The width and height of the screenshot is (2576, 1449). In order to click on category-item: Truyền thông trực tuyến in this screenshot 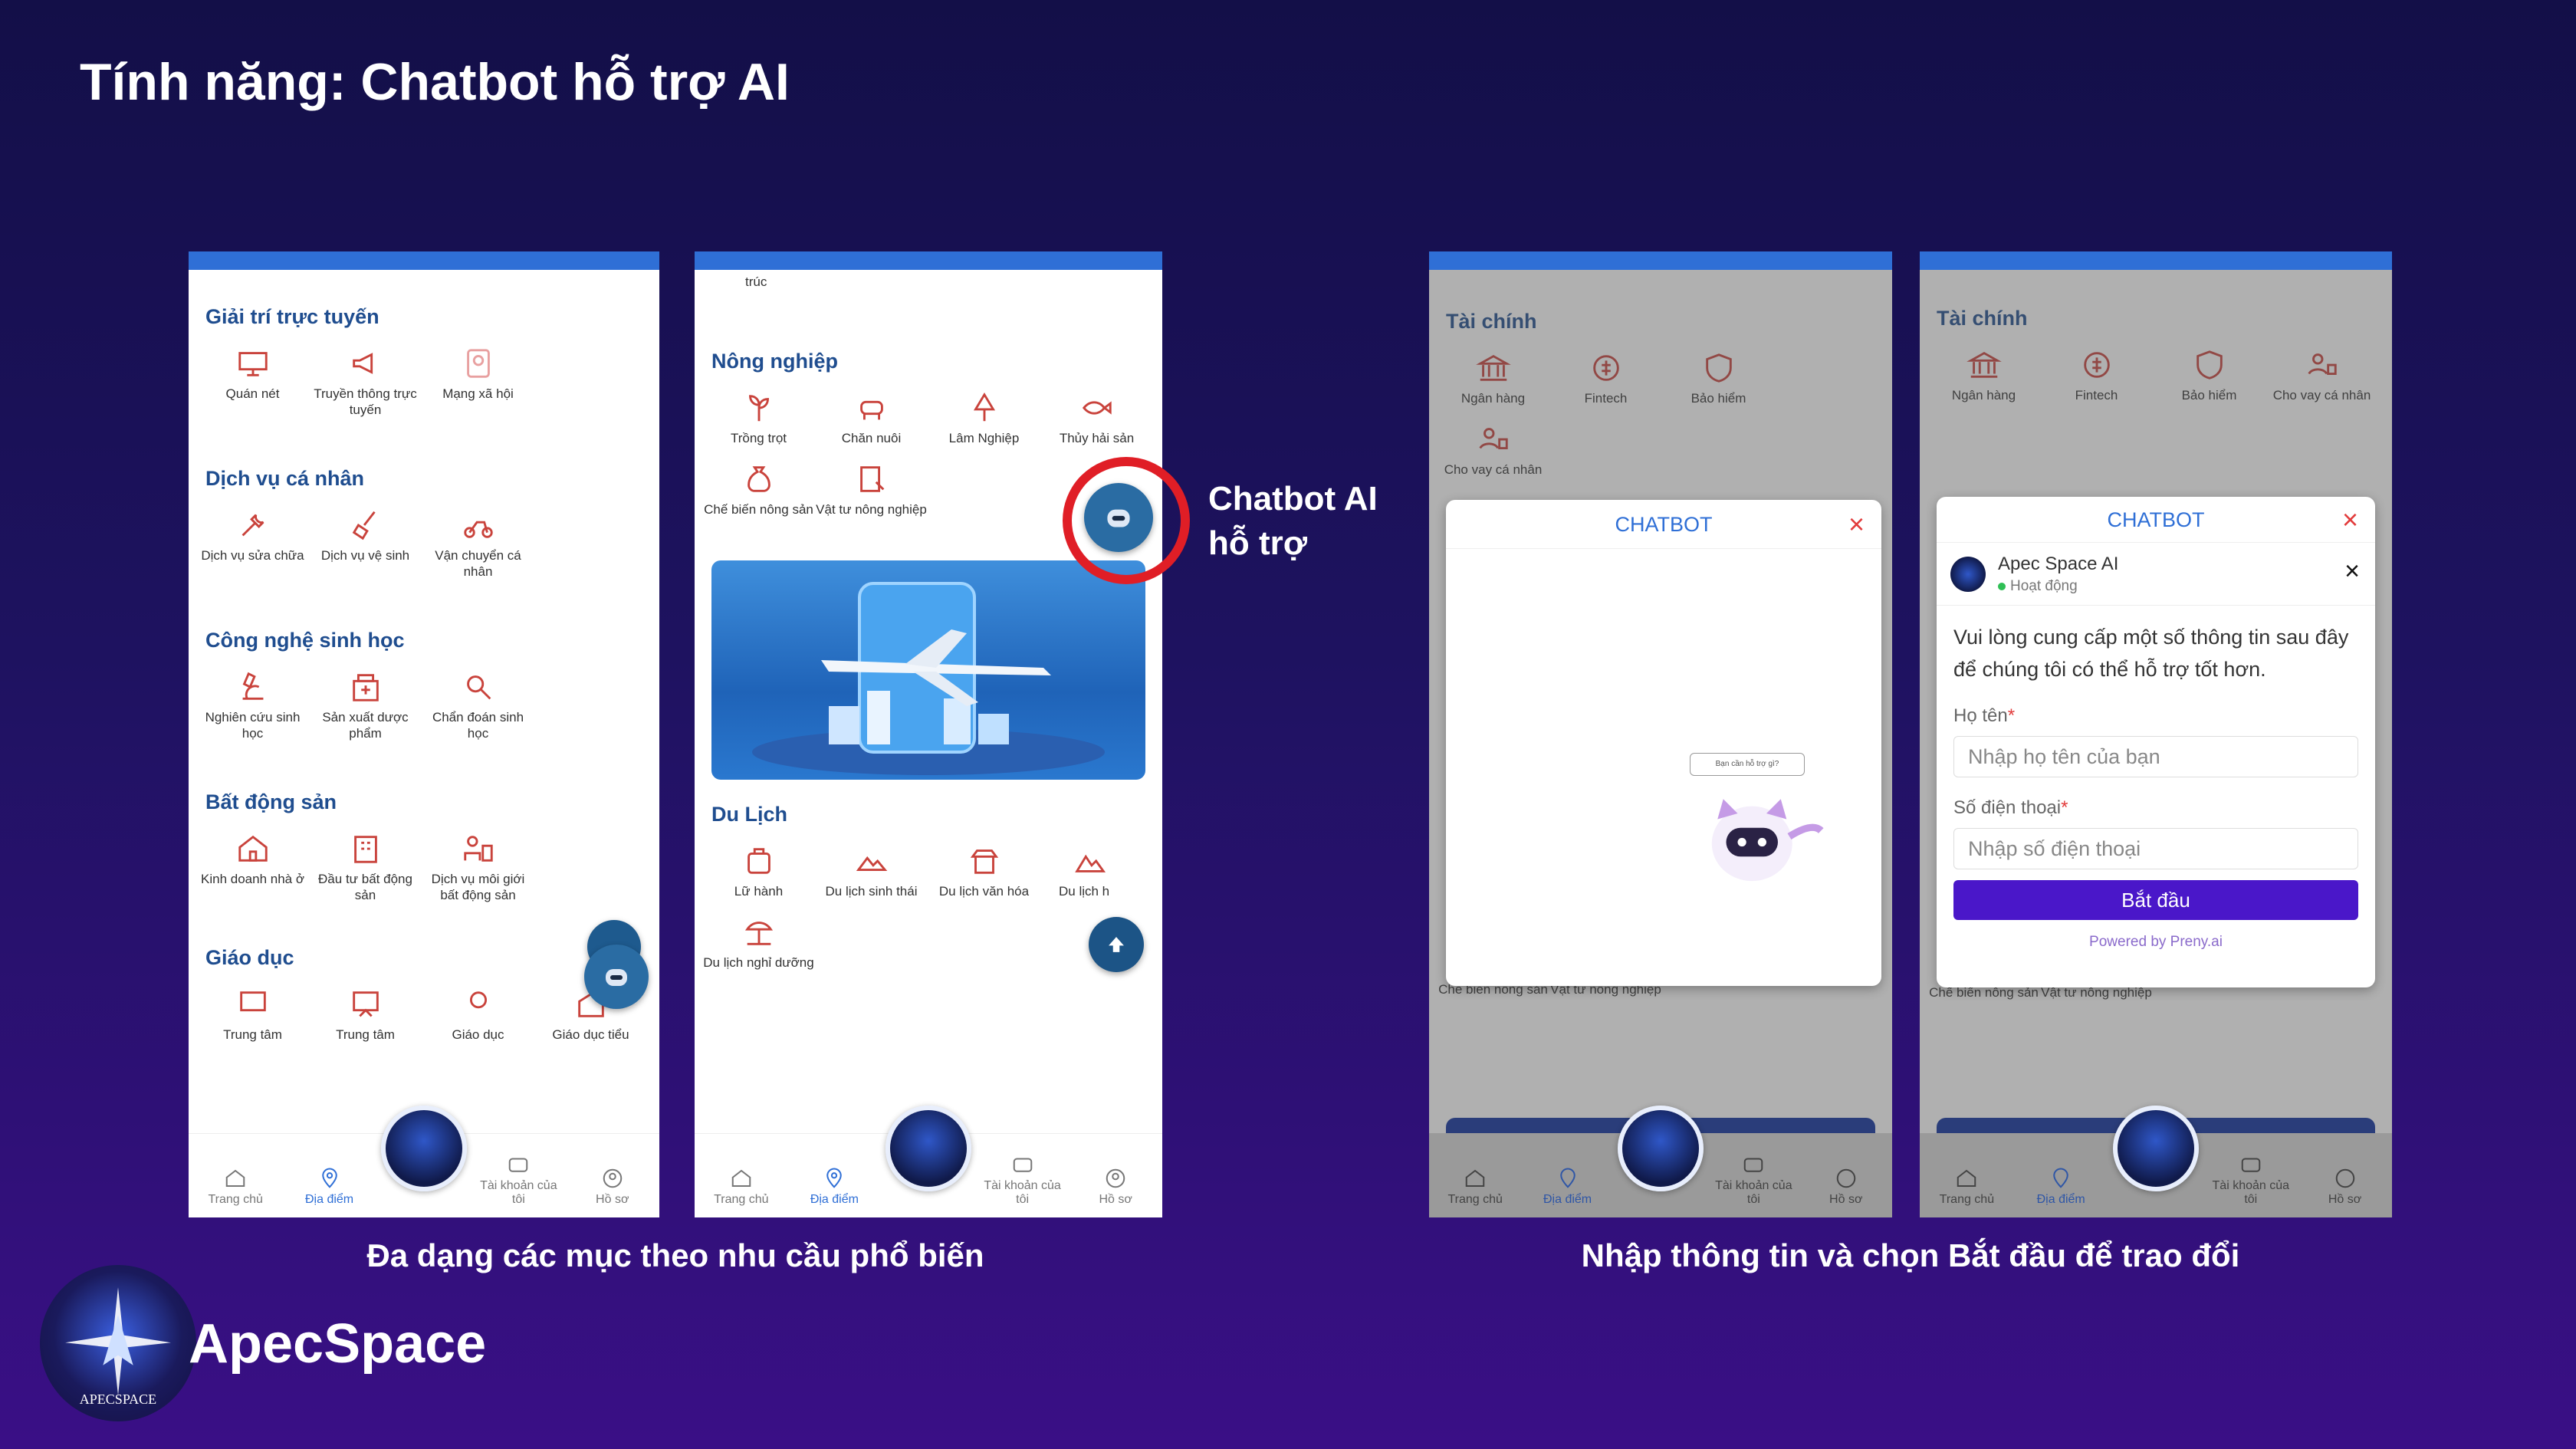, I will do `click(366, 382)`.